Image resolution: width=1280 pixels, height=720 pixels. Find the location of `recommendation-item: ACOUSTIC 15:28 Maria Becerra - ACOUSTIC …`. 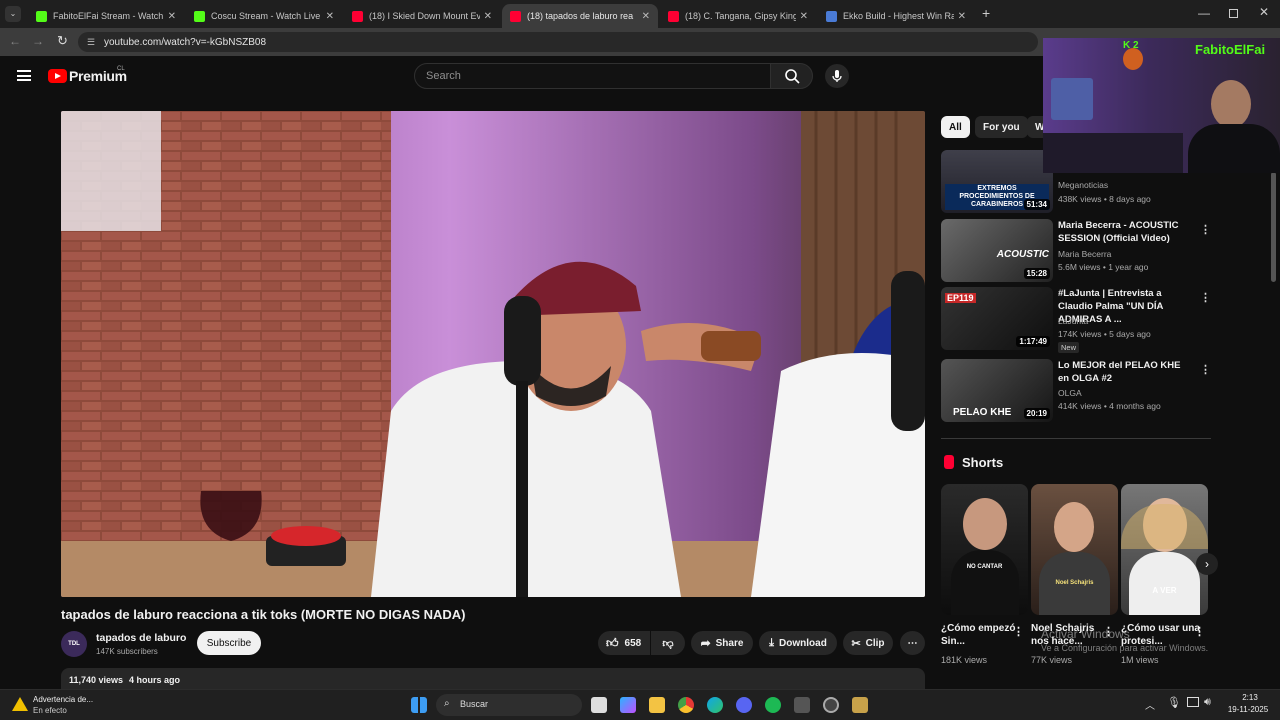

recommendation-item: ACOUSTIC 15:28 Maria Becerra - ACOUSTIC … is located at coordinates (1076, 251).